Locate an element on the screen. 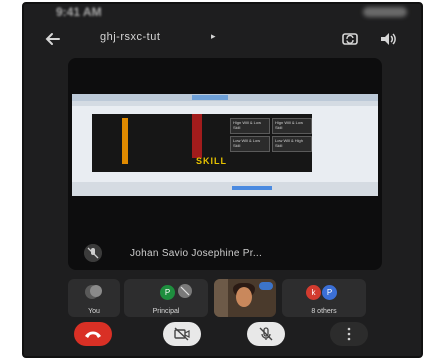 Image resolution: width=445 pixels, height=360 pixels. participant-label: Principal is located at coordinates (166, 311).